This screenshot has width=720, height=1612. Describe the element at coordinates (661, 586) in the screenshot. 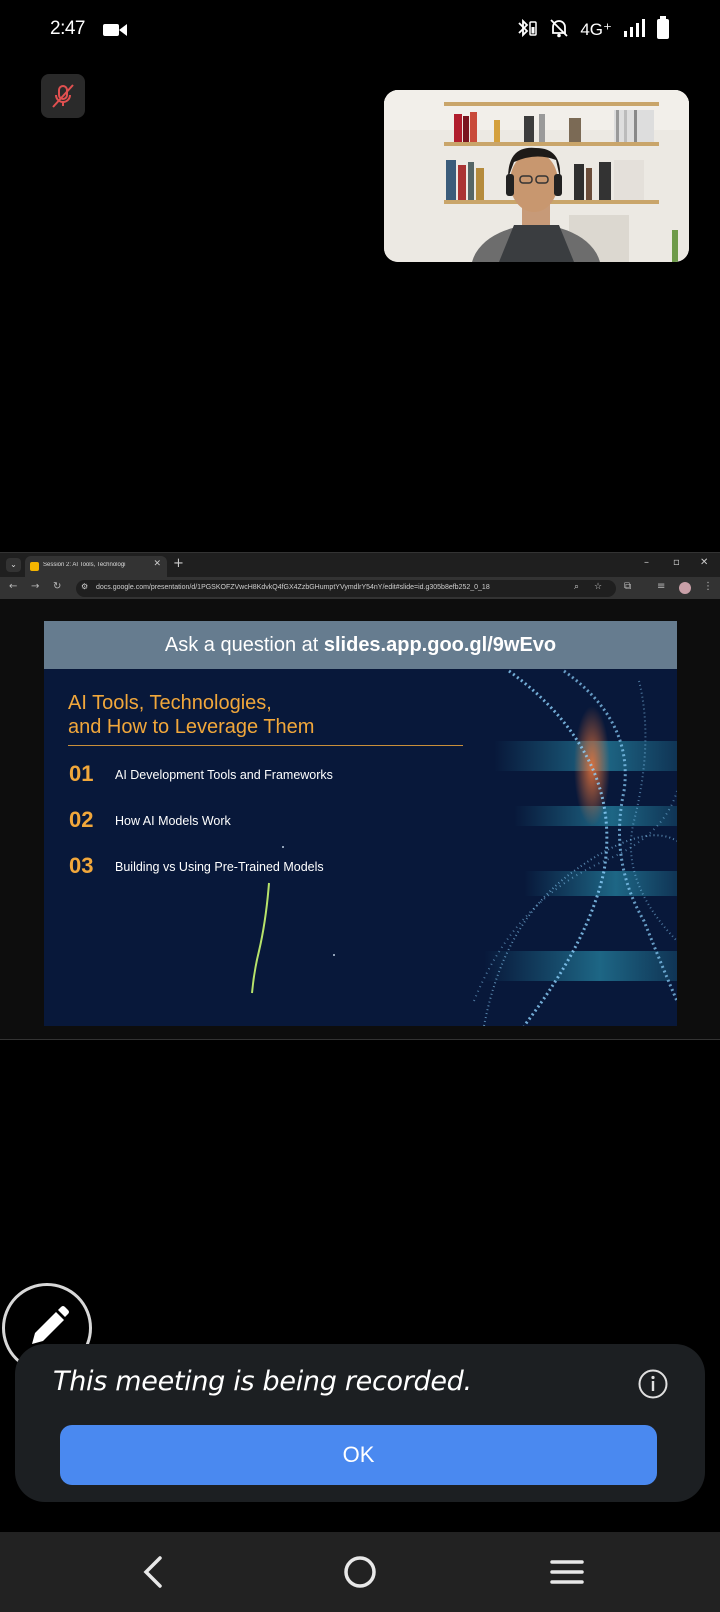

I see `reading-list-icon: ≡` at that location.